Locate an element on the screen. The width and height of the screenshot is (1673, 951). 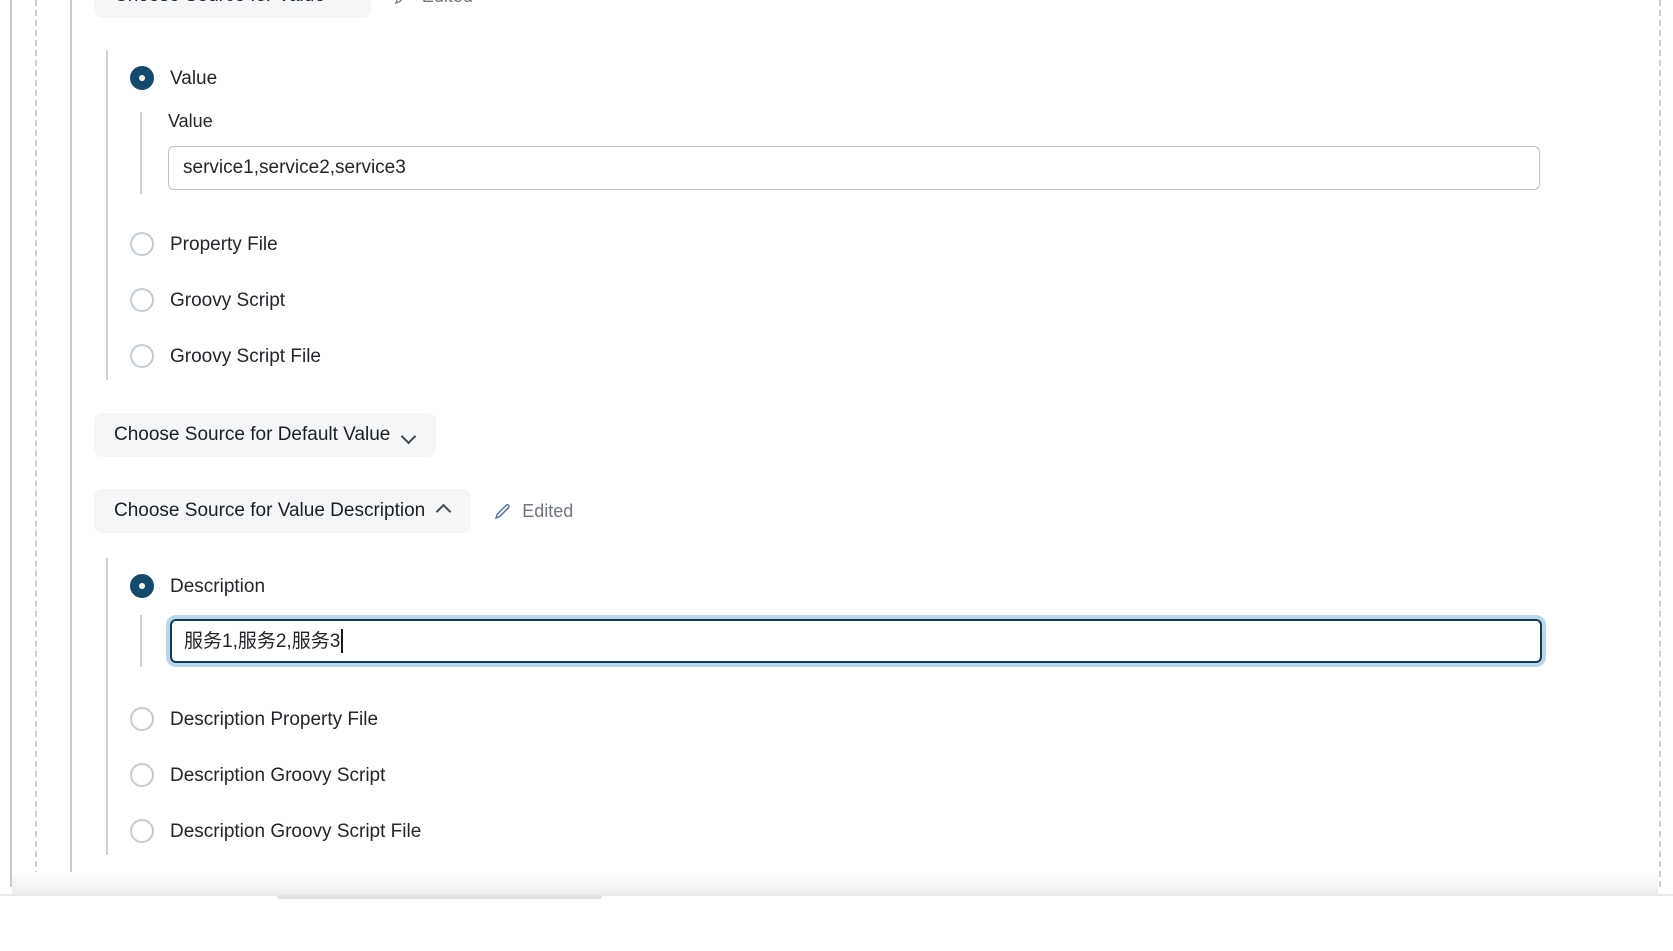
text-caret is located at coordinates (342, 641).